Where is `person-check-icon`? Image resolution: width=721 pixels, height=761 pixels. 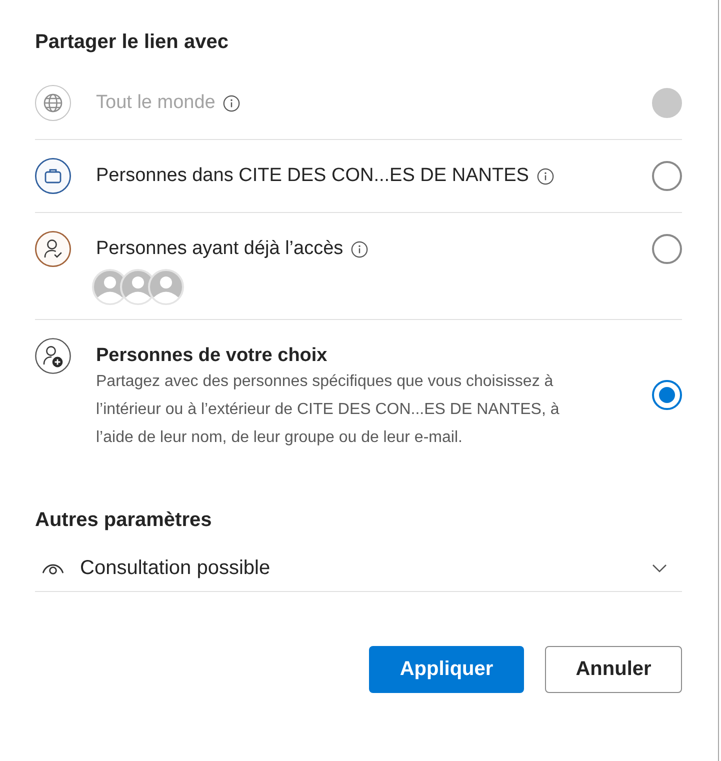
person-check-icon is located at coordinates (53, 249).